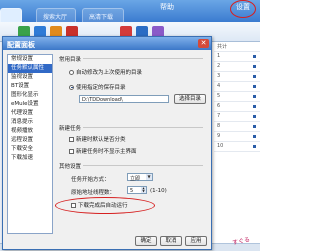  What do you see at coordinates (56, 15) in the screenshot?
I see `app-tab-search-hall: 搜索大厅` at bounding box center [56, 15].